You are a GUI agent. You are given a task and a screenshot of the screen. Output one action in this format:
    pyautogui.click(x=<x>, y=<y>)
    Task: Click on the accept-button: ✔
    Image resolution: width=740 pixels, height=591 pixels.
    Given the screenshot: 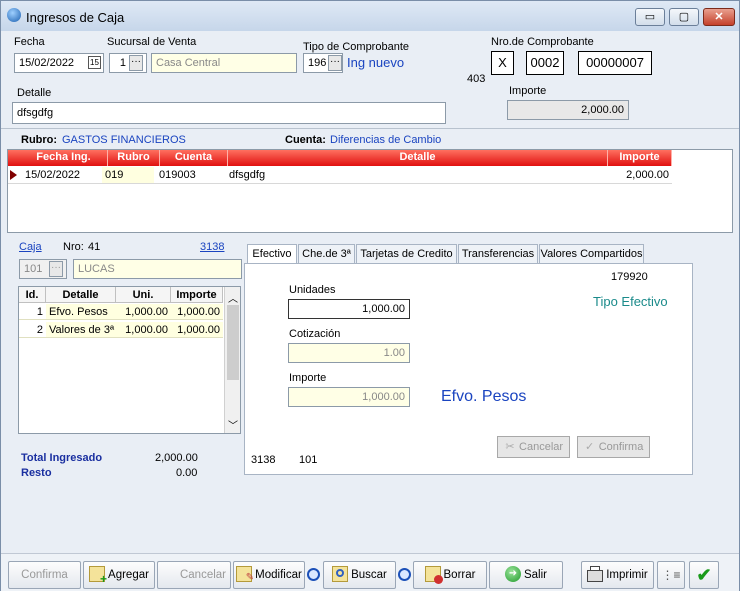 What is the action you would take?
    pyautogui.click(x=704, y=575)
    